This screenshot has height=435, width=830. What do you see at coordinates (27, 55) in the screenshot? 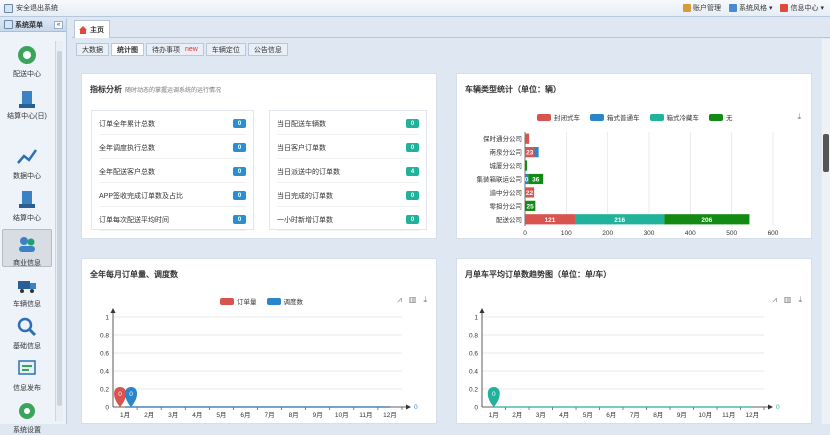
I see `delivery-center-icon` at bounding box center [27, 55].